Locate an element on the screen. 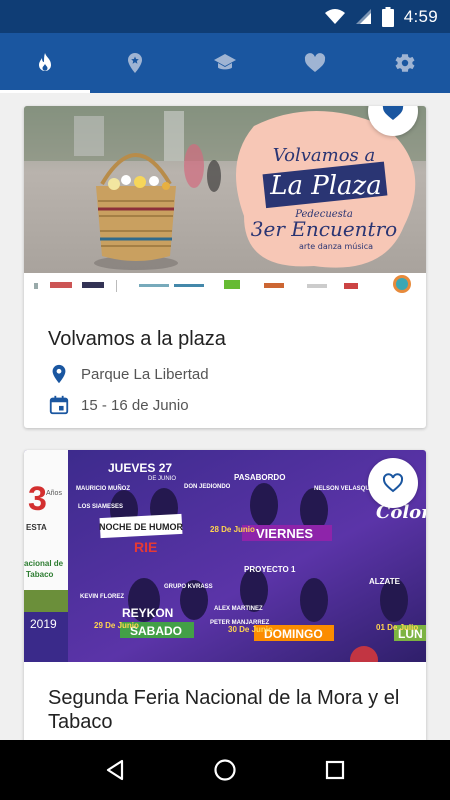 The height and width of the screenshot is (800, 450). home-circle-icon is located at coordinates (225, 770).